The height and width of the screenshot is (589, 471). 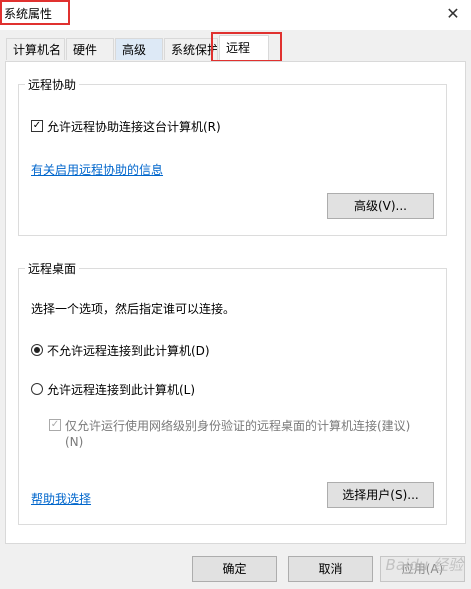 What do you see at coordinates (330, 569) in the screenshot?
I see `cancel-button: 取消` at bounding box center [330, 569].